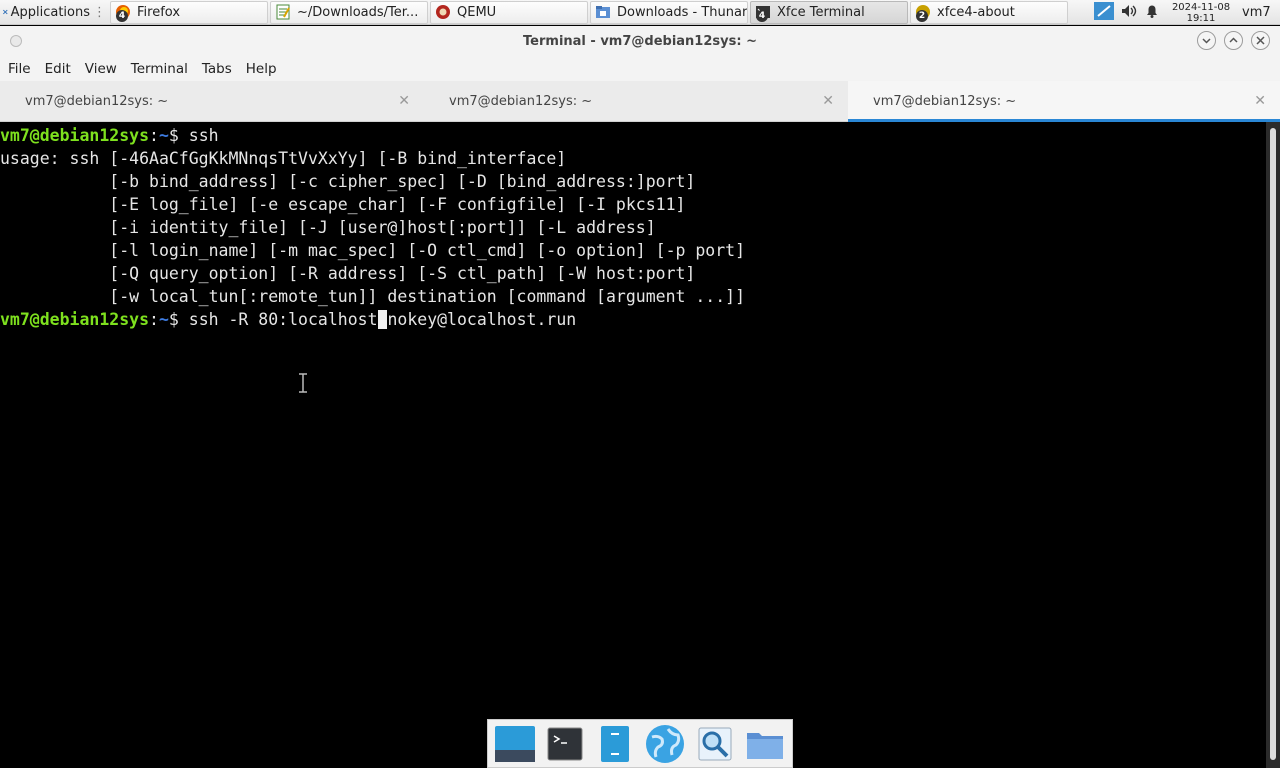 The height and width of the screenshot is (768, 1280). I want to click on web-browser-icon, so click(665, 744).